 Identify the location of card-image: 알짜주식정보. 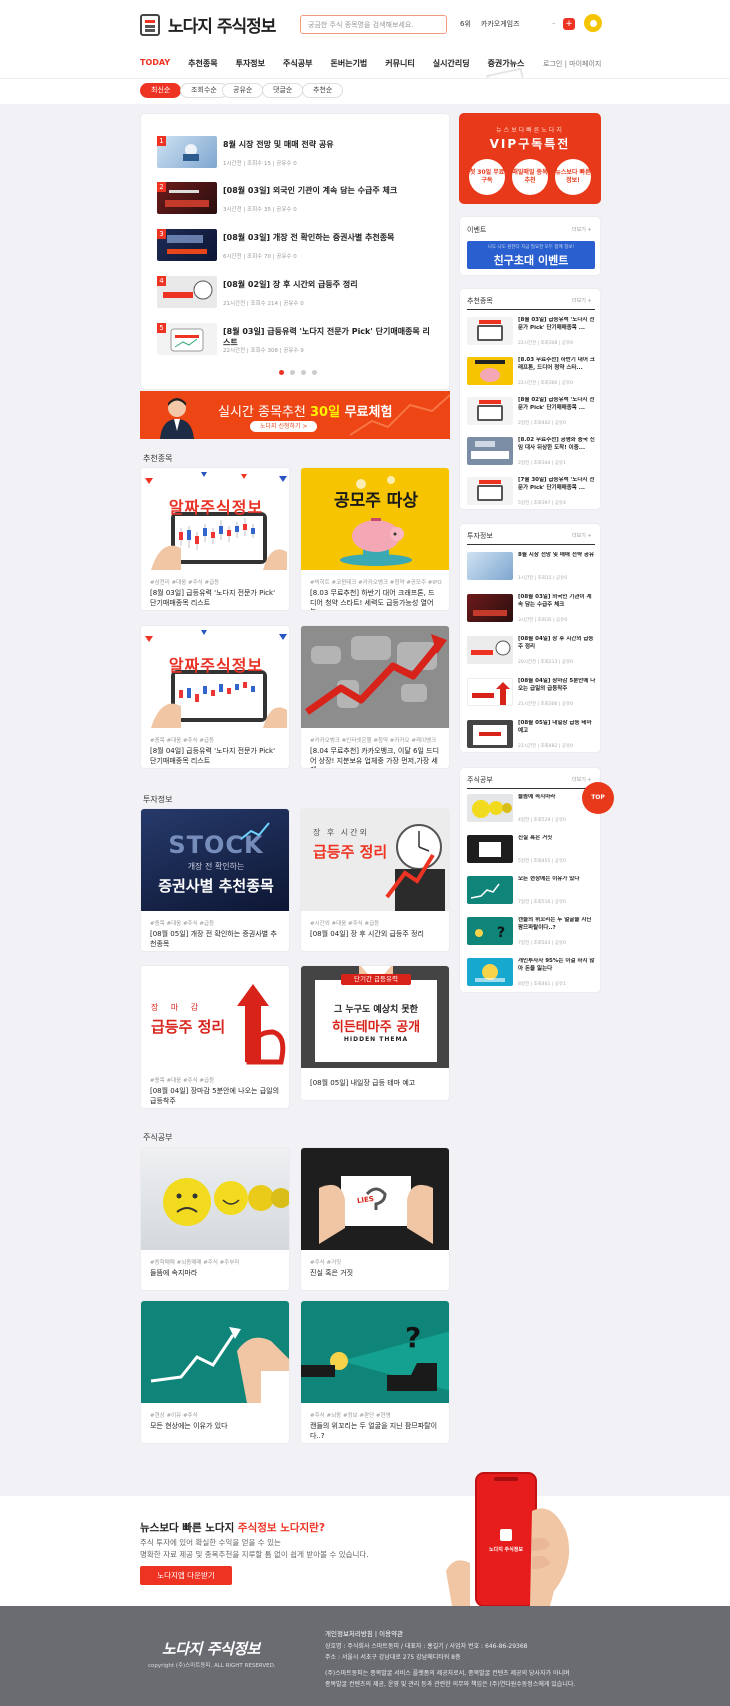
(215, 677).